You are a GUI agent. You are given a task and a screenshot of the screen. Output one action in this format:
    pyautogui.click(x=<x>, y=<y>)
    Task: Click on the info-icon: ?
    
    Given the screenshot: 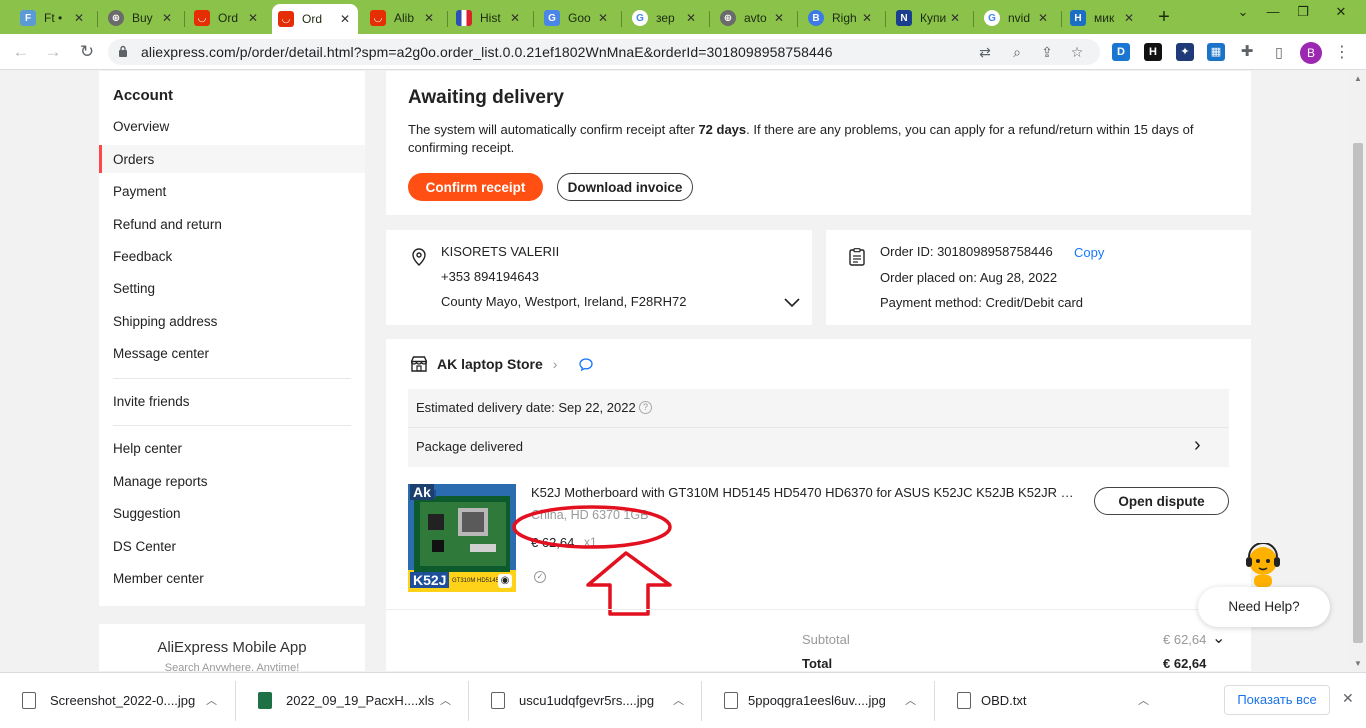 What is the action you would take?
    pyautogui.click(x=645, y=407)
    